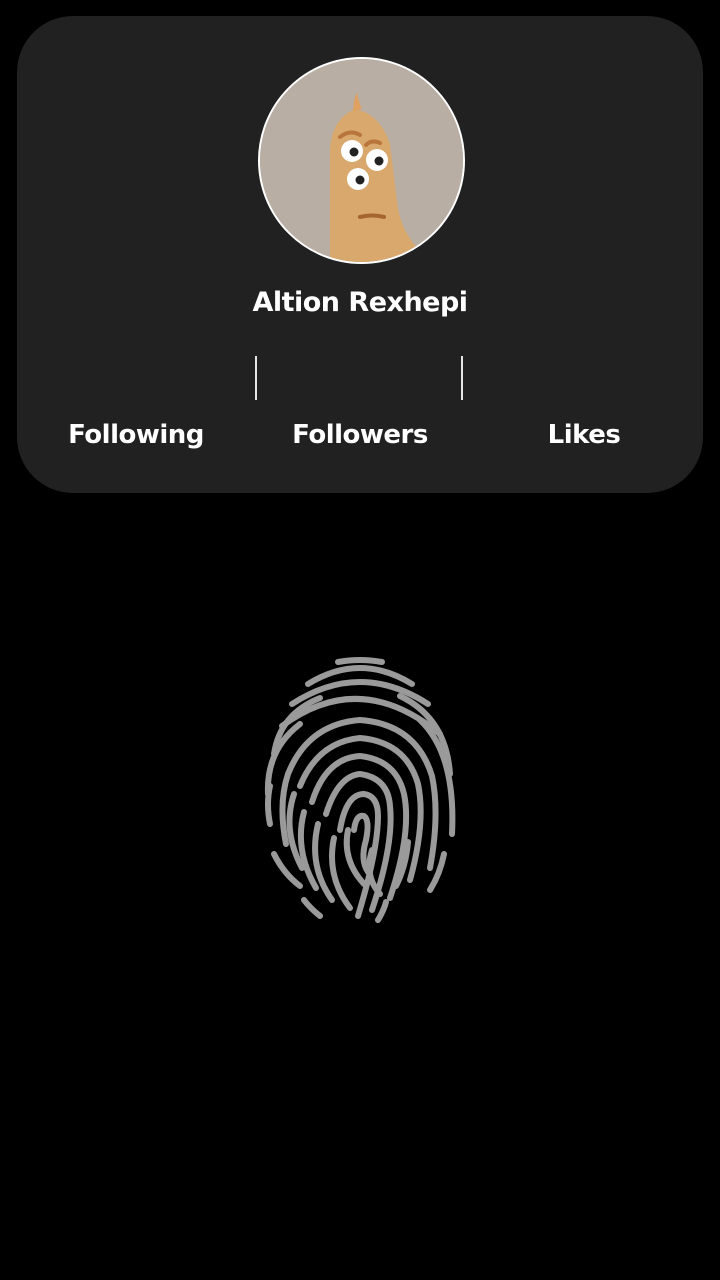 This screenshot has width=720, height=1280. What do you see at coordinates (136, 435) in the screenshot?
I see `following-stat: Following` at bounding box center [136, 435].